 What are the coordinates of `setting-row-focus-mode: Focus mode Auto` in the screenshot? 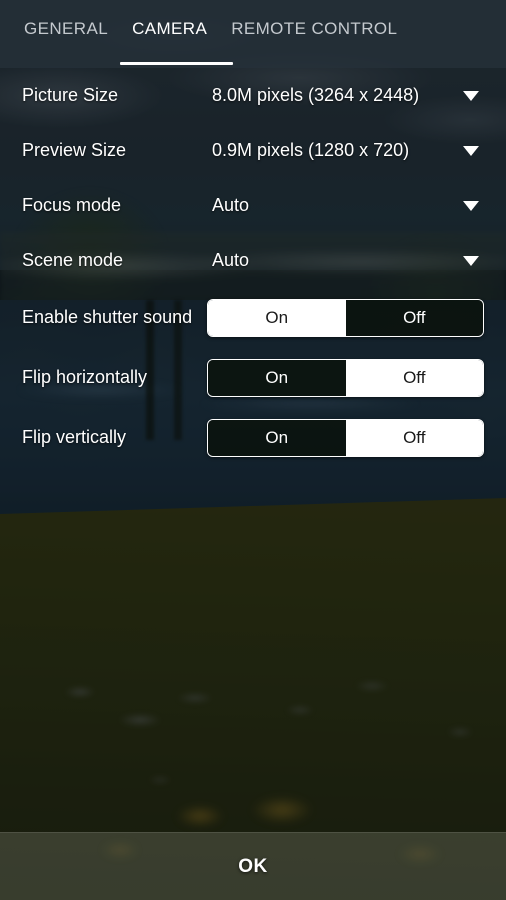 It's located at (253, 205).